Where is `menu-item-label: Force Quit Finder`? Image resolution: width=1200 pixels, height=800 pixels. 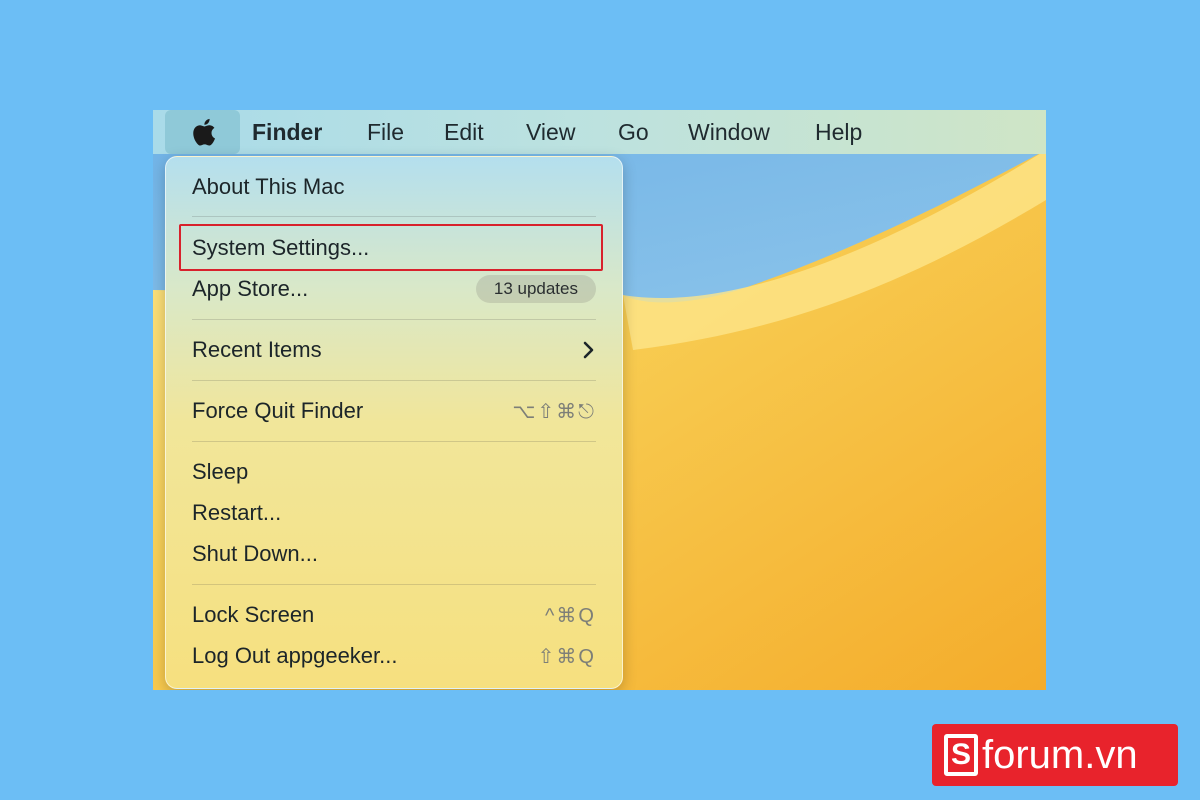 menu-item-label: Force Quit Finder is located at coordinates (278, 410).